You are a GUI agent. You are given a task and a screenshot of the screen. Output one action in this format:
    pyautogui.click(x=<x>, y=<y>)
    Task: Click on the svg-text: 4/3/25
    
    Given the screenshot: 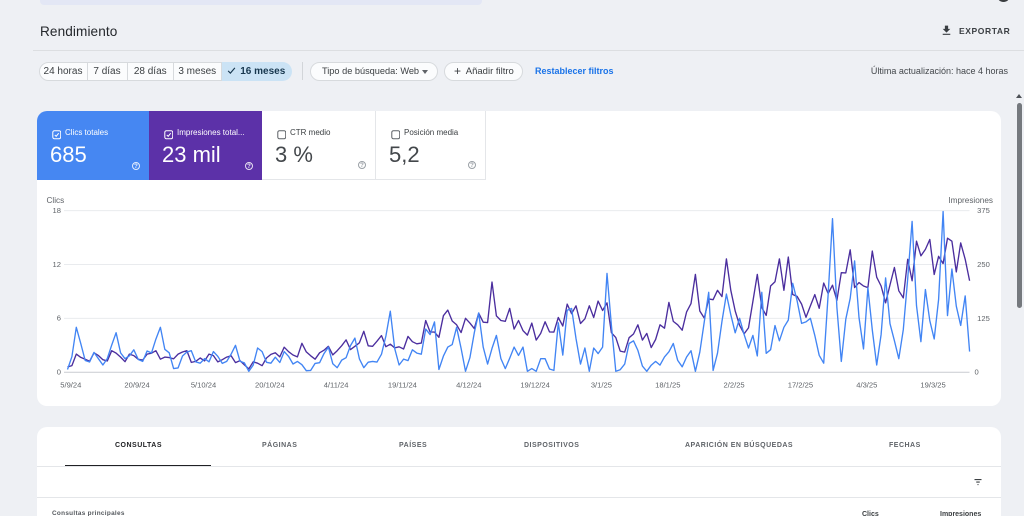 What is the action you would take?
    pyautogui.click(x=866, y=385)
    